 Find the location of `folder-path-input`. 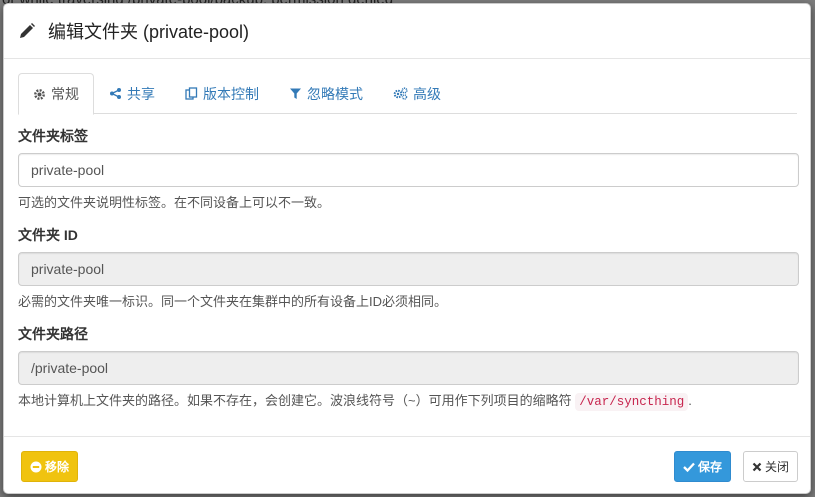

folder-path-input is located at coordinates (408, 368).